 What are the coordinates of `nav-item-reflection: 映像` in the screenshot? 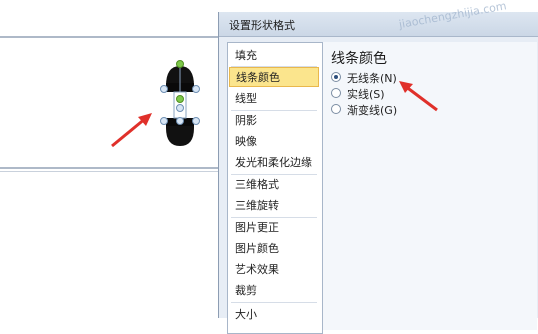 It's located at (274, 142).